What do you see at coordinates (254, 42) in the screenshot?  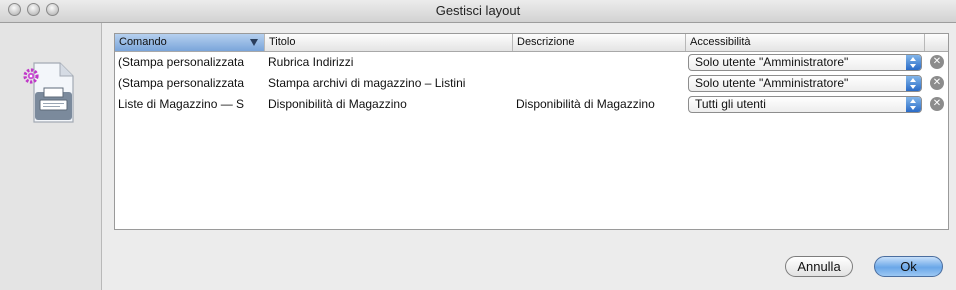 I see `sort-descending-icon` at bounding box center [254, 42].